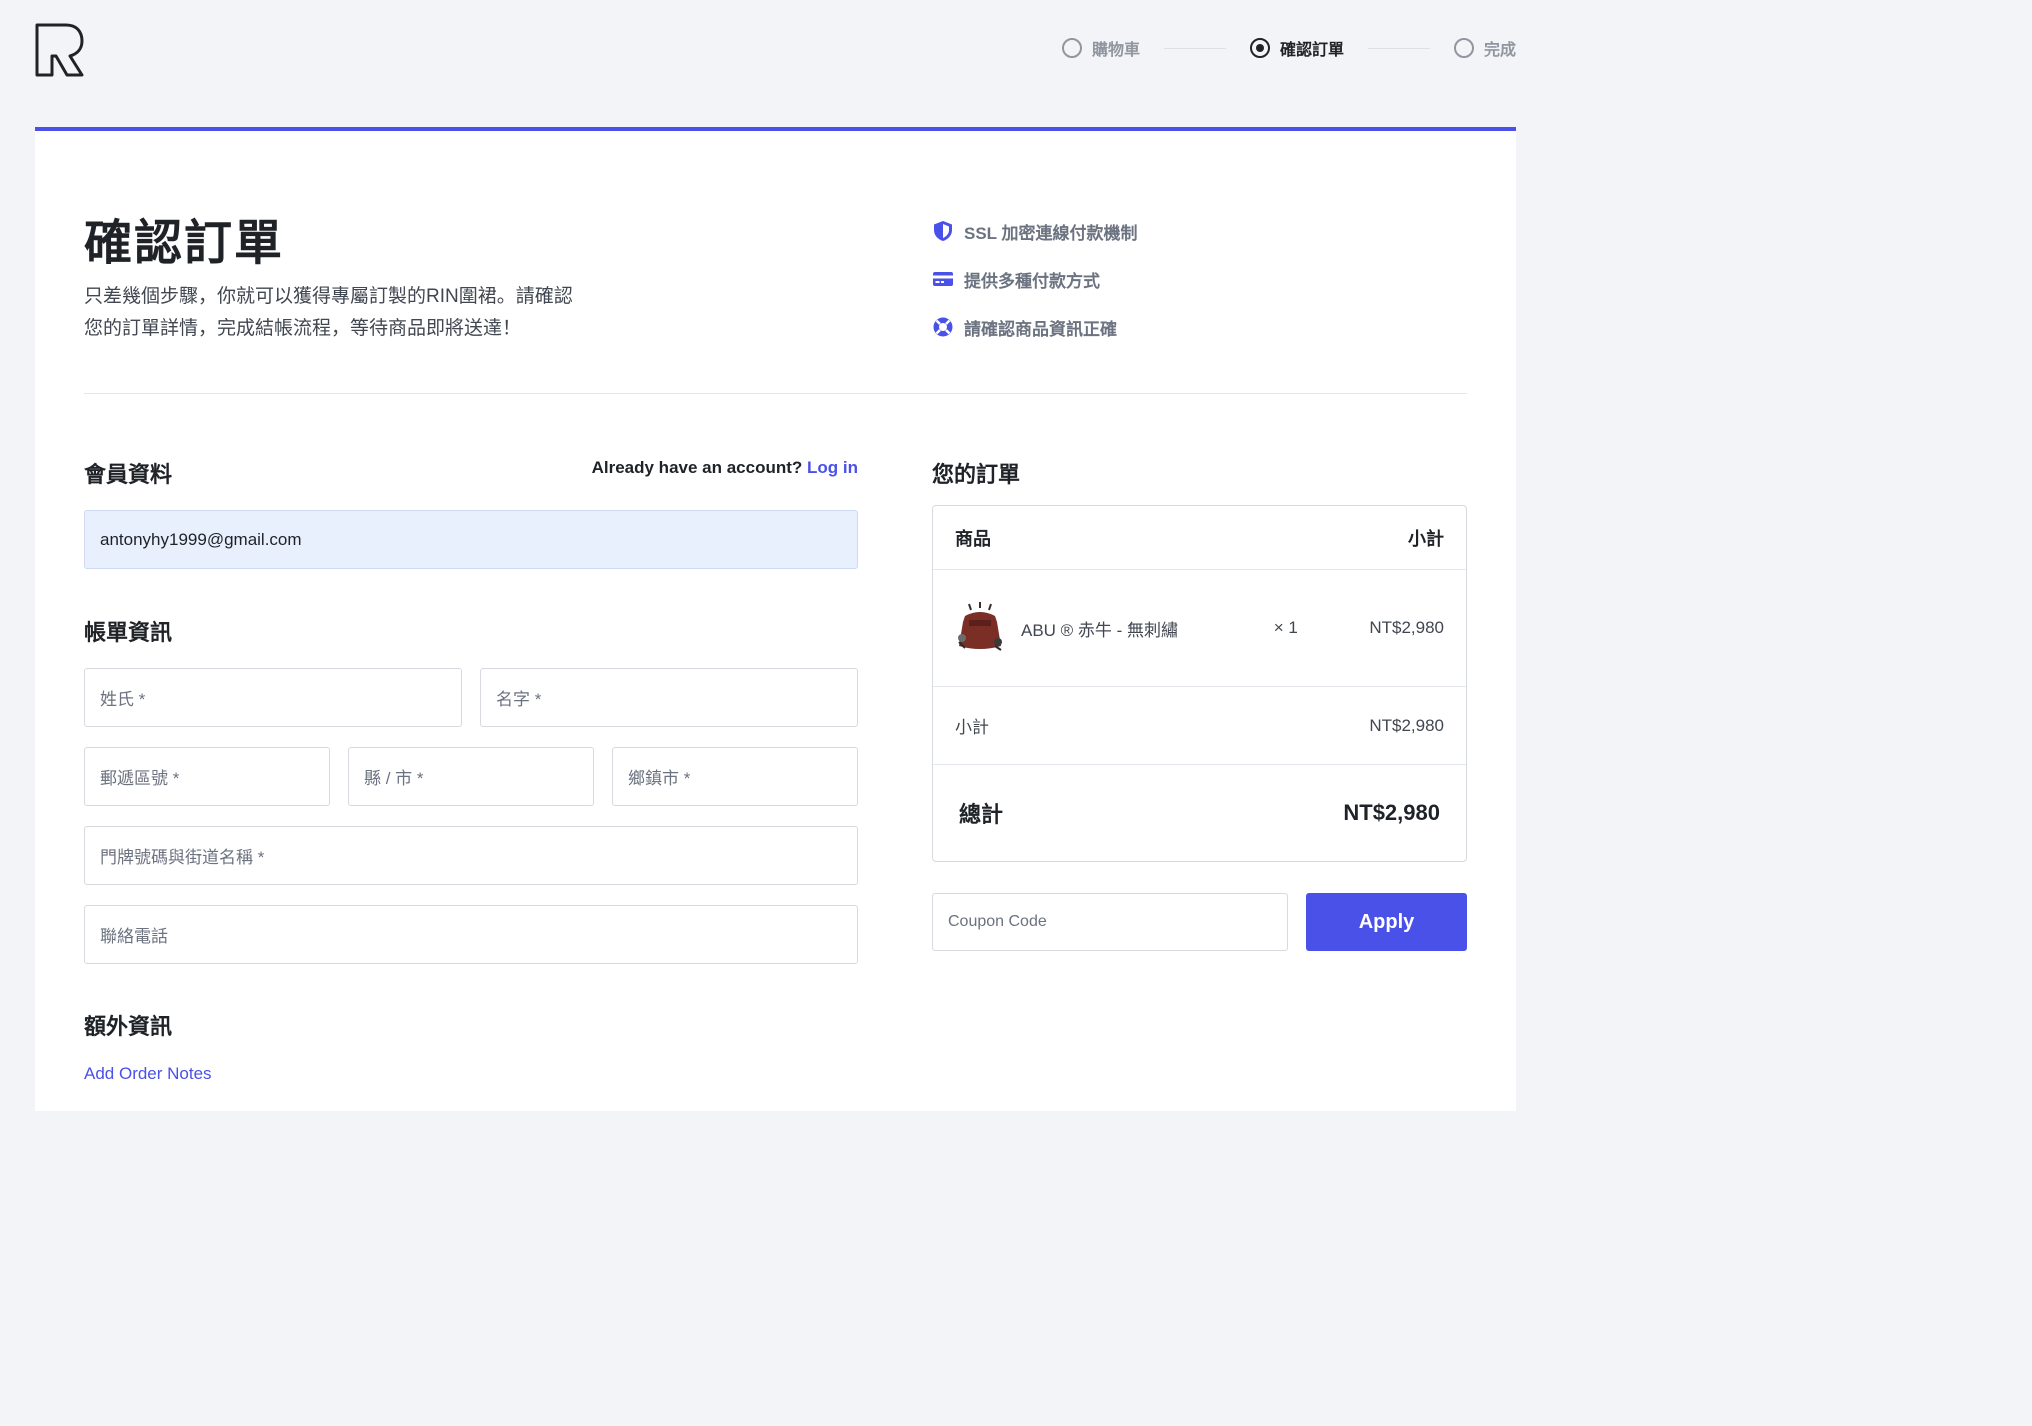 This screenshot has height=1426, width=2032. What do you see at coordinates (1199, 813) in the screenshot?
I see `total-row: 總計 NT$2,980` at bounding box center [1199, 813].